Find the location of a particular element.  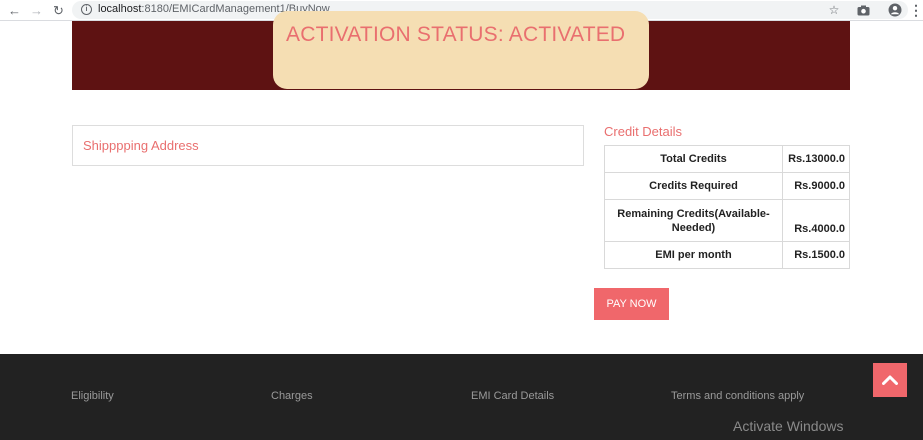

credit-value: Rs.13000.0 is located at coordinates (816, 159).